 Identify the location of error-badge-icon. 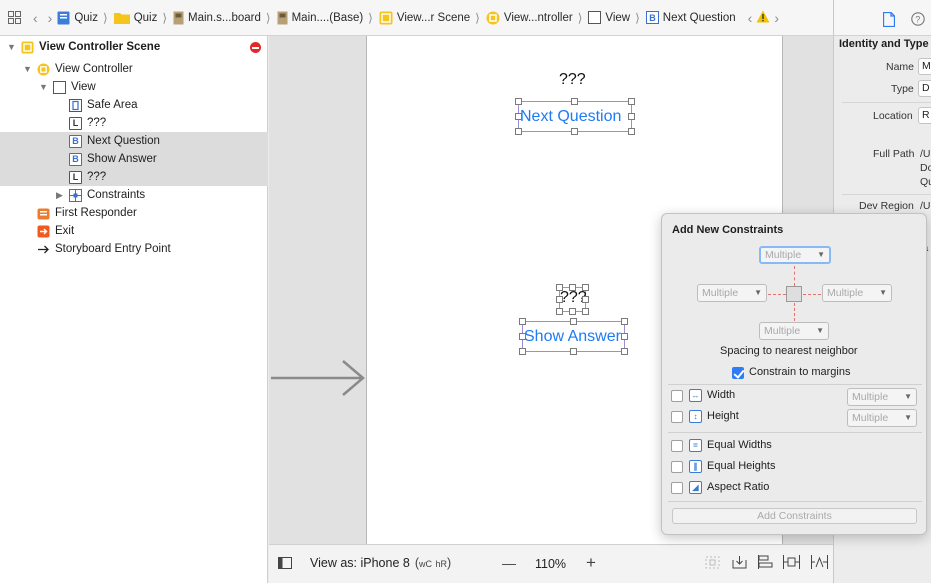
(255, 47).